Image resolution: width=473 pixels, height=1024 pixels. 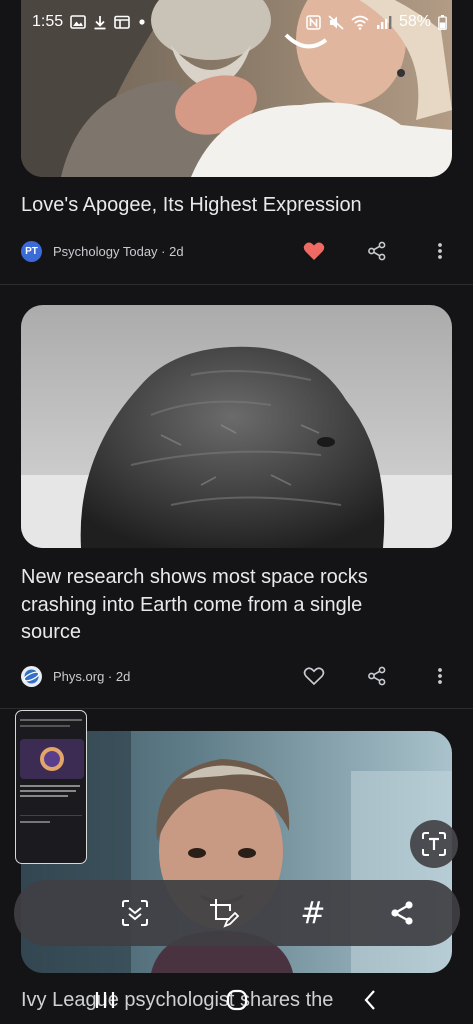 I want to click on recent-apps-button, so click(x=105, y=1000).